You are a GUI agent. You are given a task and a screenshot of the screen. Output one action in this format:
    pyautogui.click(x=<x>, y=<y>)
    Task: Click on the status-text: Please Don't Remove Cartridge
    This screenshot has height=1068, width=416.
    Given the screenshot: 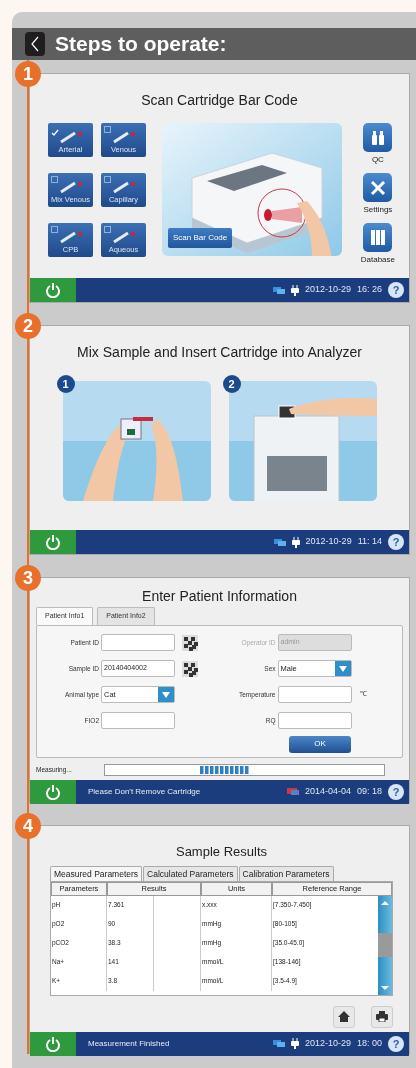 What is the action you would take?
    pyautogui.click(x=144, y=791)
    